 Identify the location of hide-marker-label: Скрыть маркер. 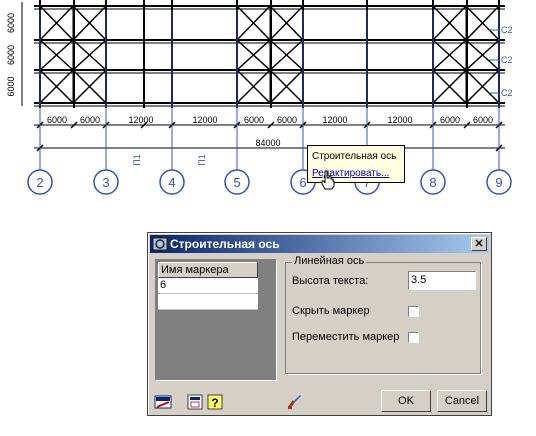
(331, 311).